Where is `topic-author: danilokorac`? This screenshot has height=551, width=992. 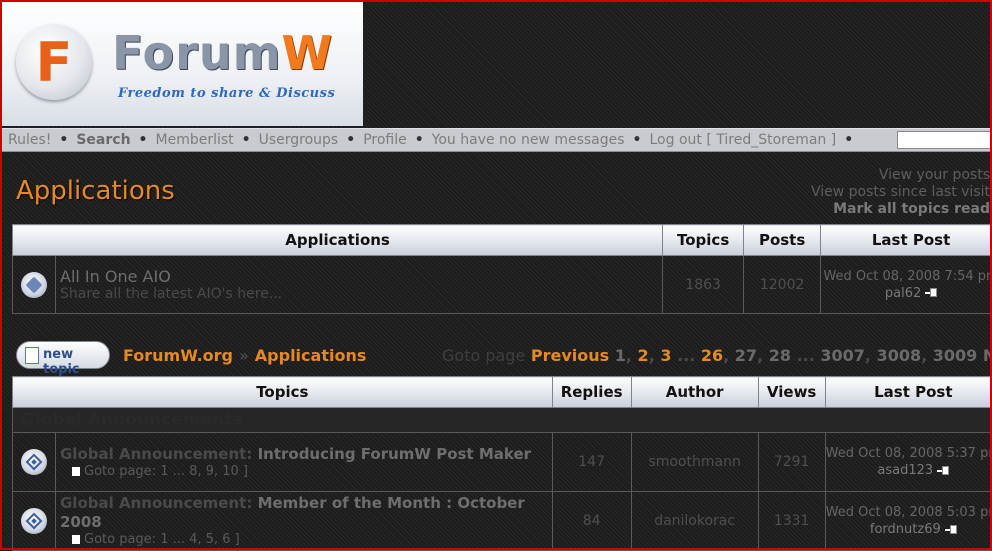 topic-author: danilokorac is located at coordinates (694, 521).